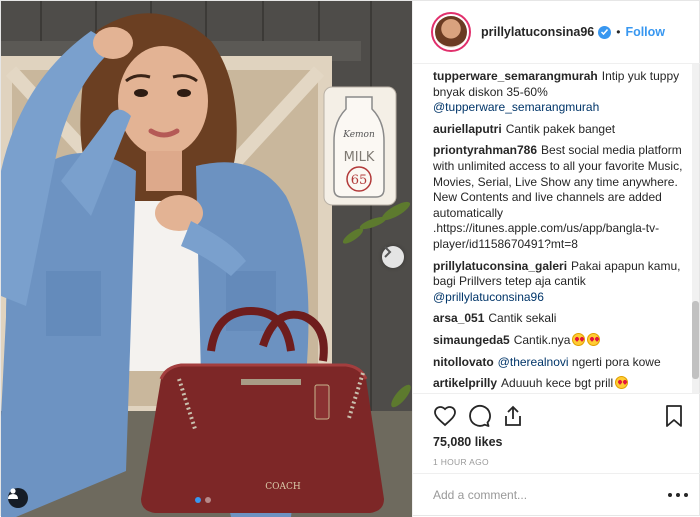 Image resolution: width=700 pixels, height=517 pixels. Describe the element at coordinates (203, 500) in the screenshot. I see `carousel-indicator` at that location.